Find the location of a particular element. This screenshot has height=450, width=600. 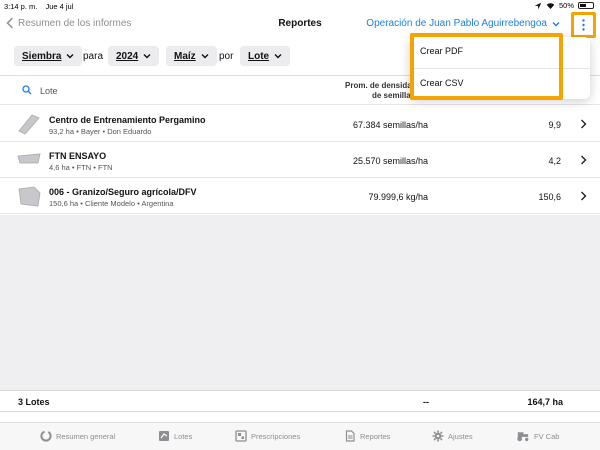

status-left: 3:14 p. m. Jue 4 jul is located at coordinates (41, 6).